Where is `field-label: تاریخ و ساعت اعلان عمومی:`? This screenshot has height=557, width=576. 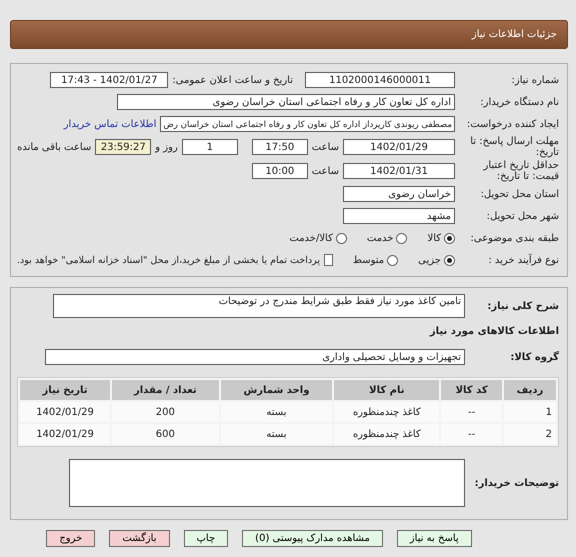
field-label: تاریخ و ساعت اعلان عمومی: is located at coordinates (232, 80).